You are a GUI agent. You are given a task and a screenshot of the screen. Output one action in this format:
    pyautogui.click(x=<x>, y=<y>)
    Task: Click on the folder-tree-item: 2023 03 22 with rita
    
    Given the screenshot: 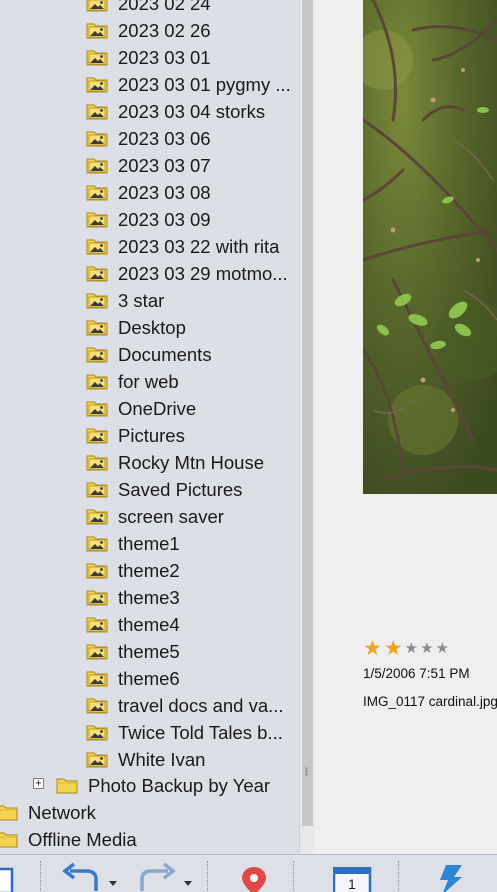 What is the action you would take?
    pyautogui.click(x=149, y=246)
    